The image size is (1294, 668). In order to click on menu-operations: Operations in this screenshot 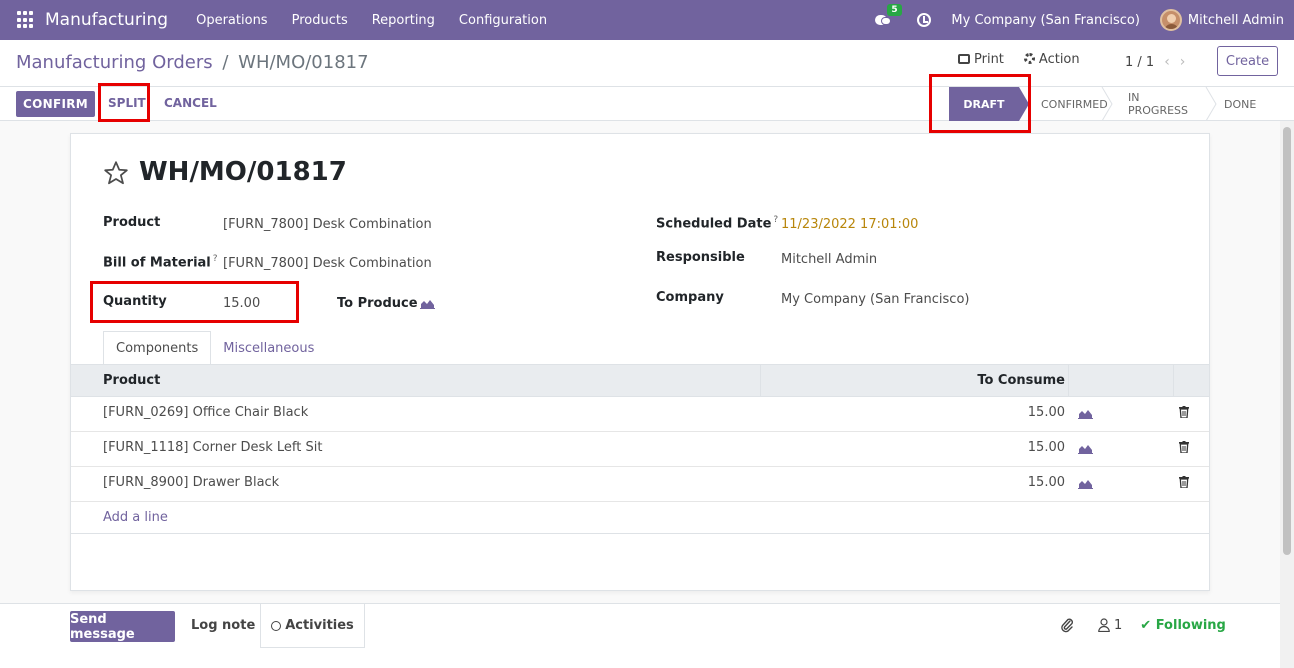, I will do `click(231, 20)`.